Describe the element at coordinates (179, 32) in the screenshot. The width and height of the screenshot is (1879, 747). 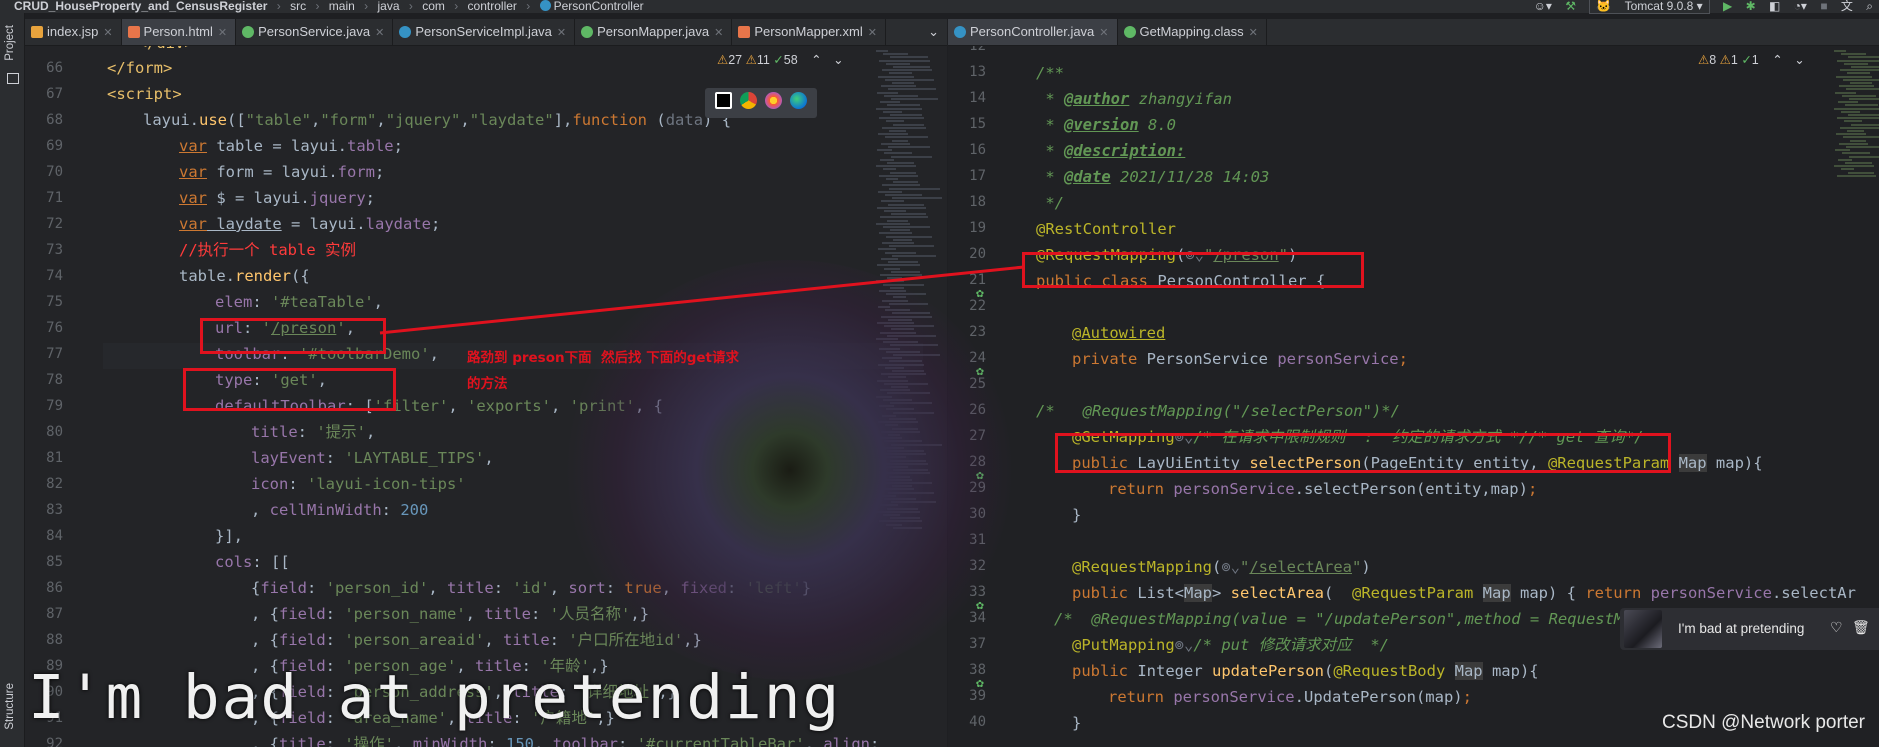
I see `tab-person-html: Person.html ✕` at that location.